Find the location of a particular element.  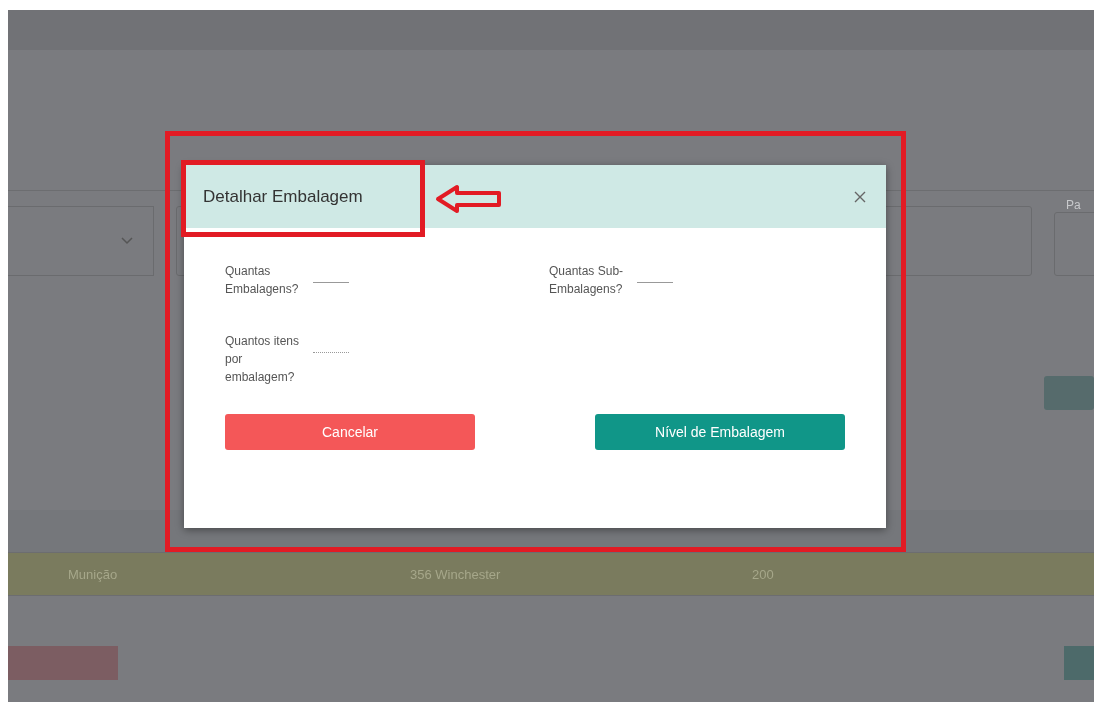

chevron-down-icon is located at coordinates (127, 241).